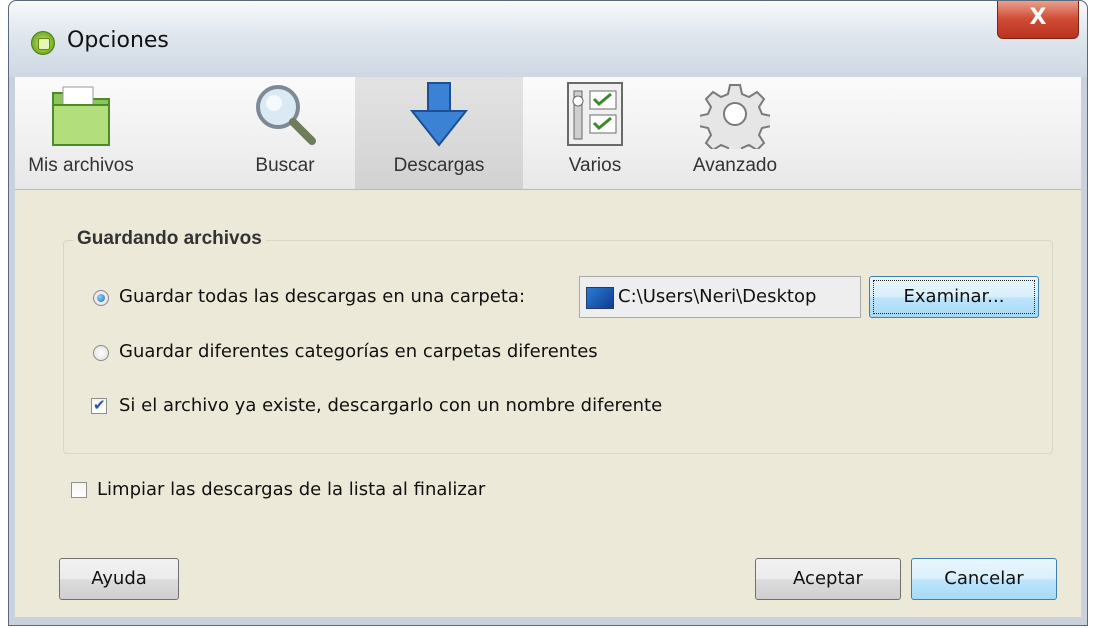  I want to click on tab-label: Avanzado, so click(735, 165).